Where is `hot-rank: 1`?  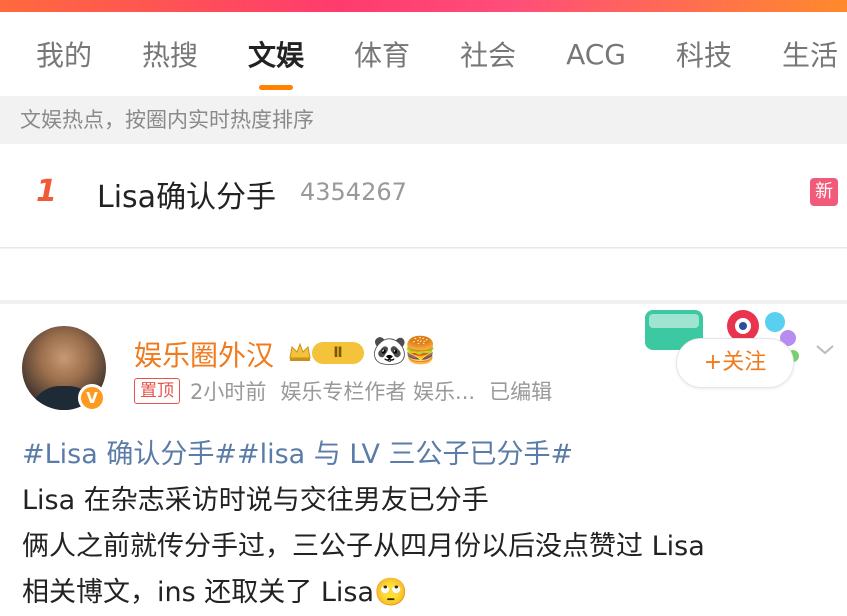
hot-rank: 1 is located at coordinates (46, 191).